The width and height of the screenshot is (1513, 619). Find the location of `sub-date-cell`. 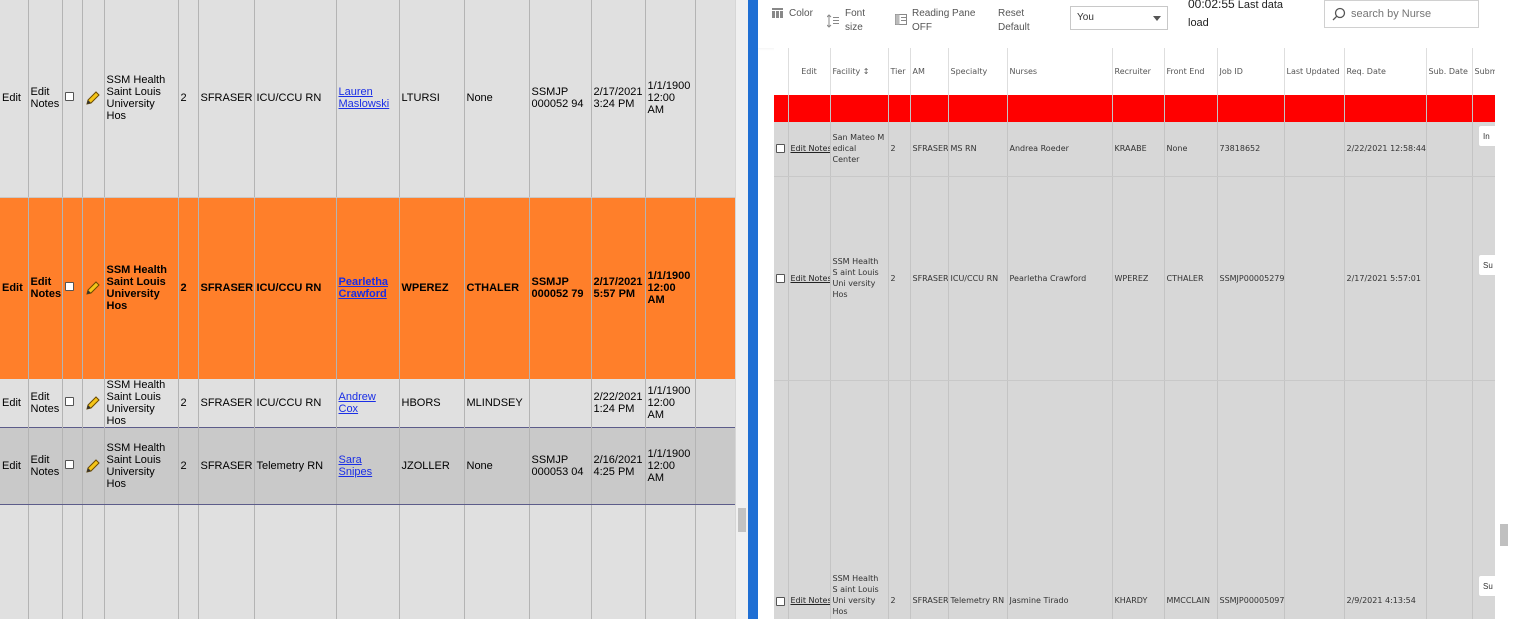

sub-date-cell is located at coordinates (1449, 499).